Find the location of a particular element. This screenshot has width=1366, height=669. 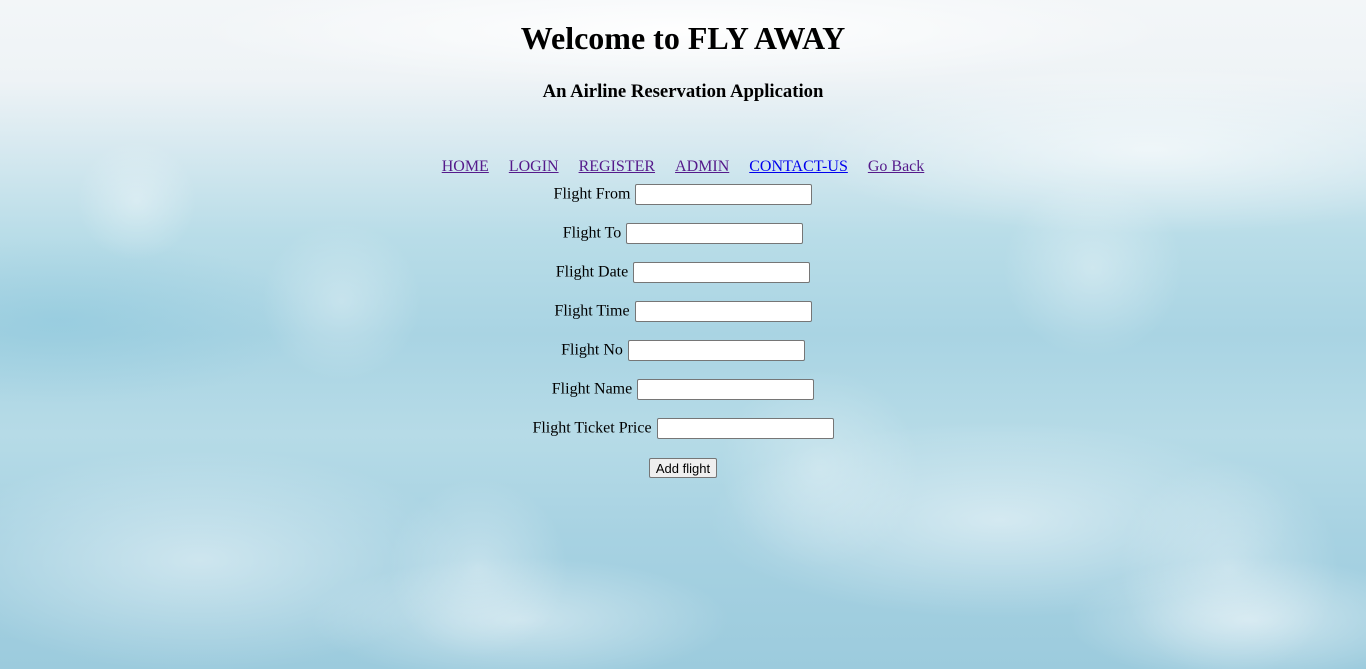

form-row-flight-from: Flight From is located at coordinates (683, 203).